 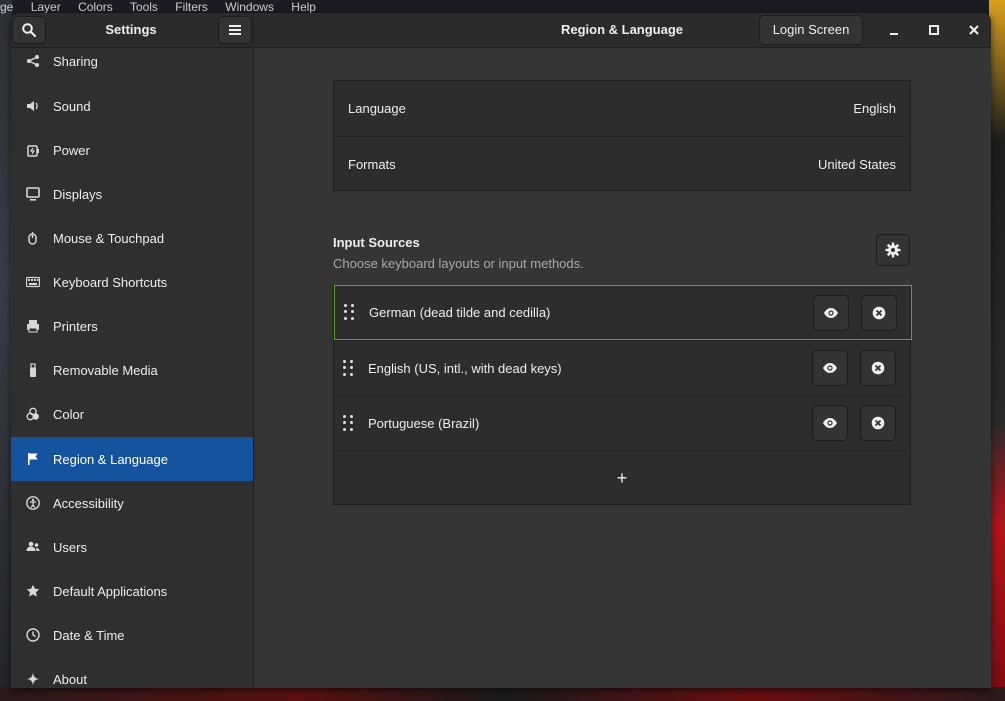 I want to click on background-menu-item: Help, so click(x=303, y=7).